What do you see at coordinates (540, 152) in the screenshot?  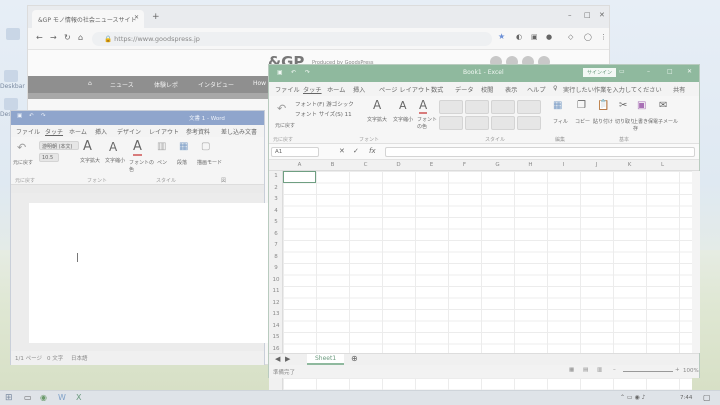 I see `formula-input` at bounding box center [540, 152].